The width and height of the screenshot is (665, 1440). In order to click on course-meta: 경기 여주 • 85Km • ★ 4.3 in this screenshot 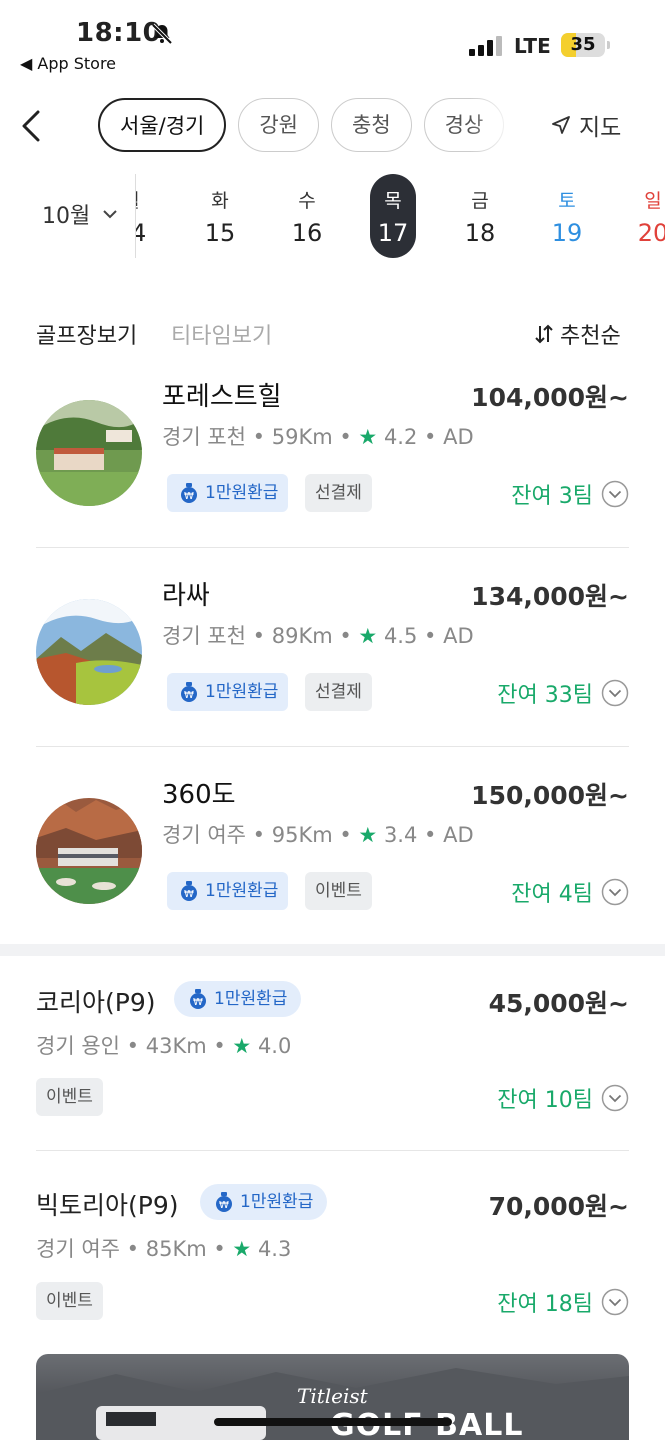, I will do `click(164, 1249)`.